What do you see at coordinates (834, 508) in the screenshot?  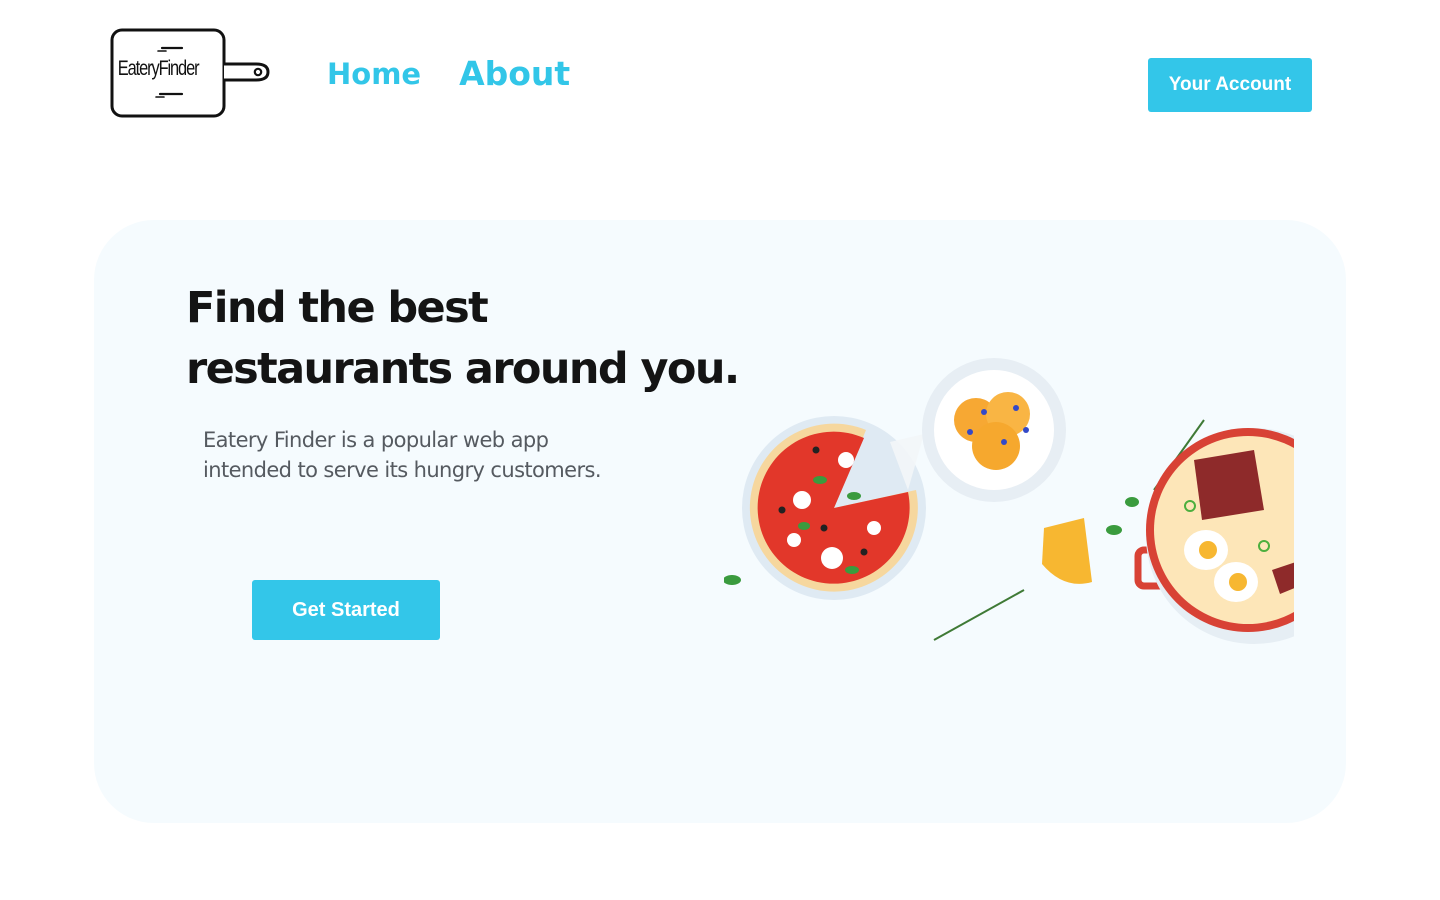 I see `pizza-icon` at bounding box center [834, 508].